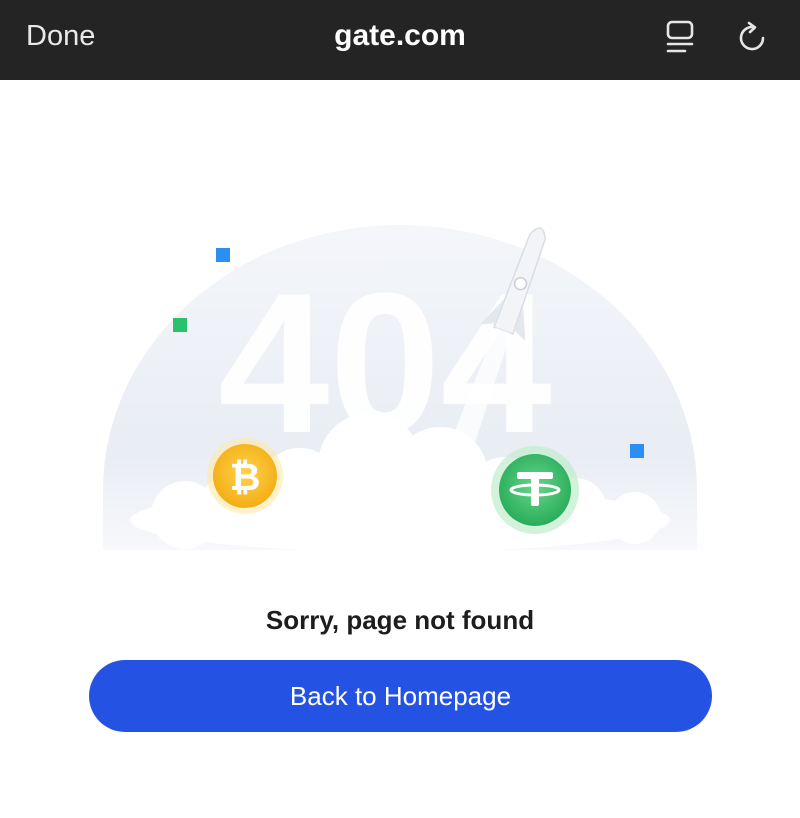 This screenshot has height=818, width=800. I want to click on error-message: Sorry, page not found, so click(400, 620).